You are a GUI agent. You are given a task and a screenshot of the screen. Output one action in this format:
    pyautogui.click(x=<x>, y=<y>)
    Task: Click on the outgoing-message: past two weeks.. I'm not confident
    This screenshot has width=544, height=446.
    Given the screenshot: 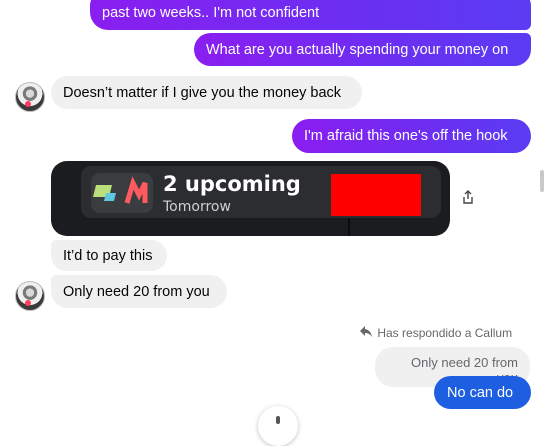 What is the action you would take?
    pyautogui.click(x=310, y=15)
    